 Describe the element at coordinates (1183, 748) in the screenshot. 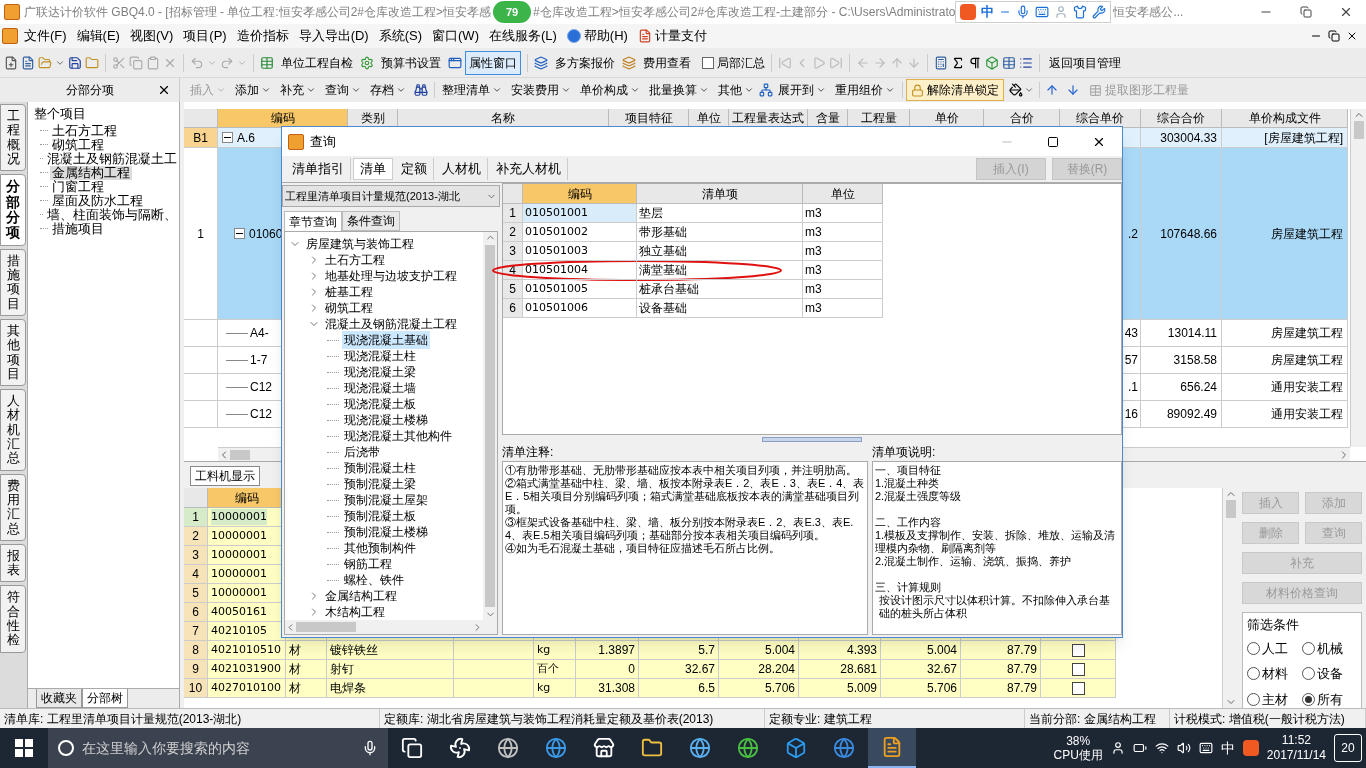

I see `volume-icon` at that location.